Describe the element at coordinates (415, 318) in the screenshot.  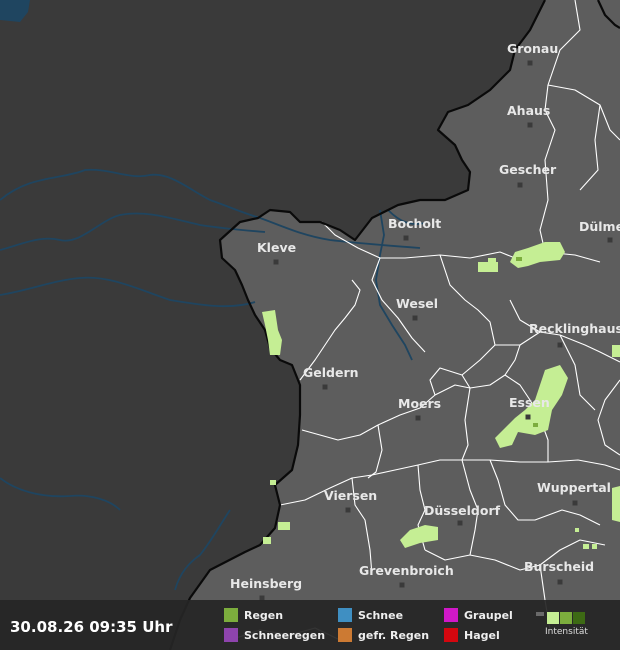
I see `city-marker-wesel` at that location.